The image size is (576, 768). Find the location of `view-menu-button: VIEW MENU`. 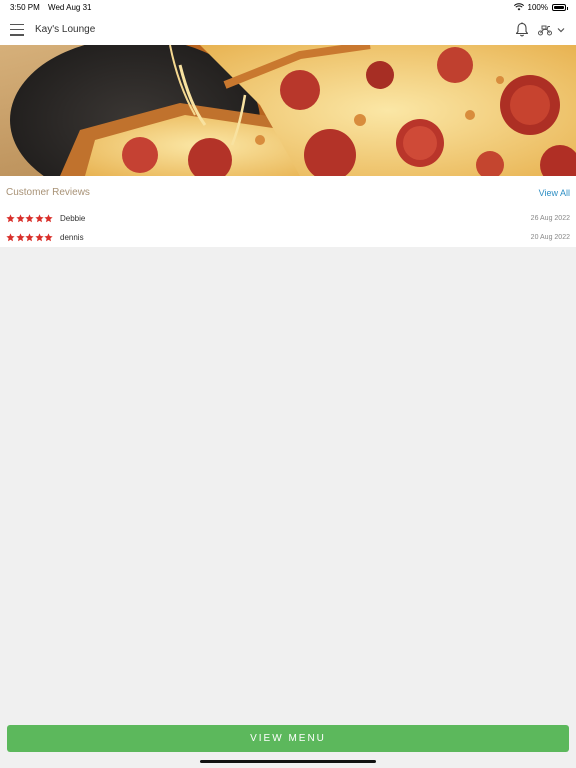

view-menu-button: VIEW MENU is located at coordinates (288, 738).